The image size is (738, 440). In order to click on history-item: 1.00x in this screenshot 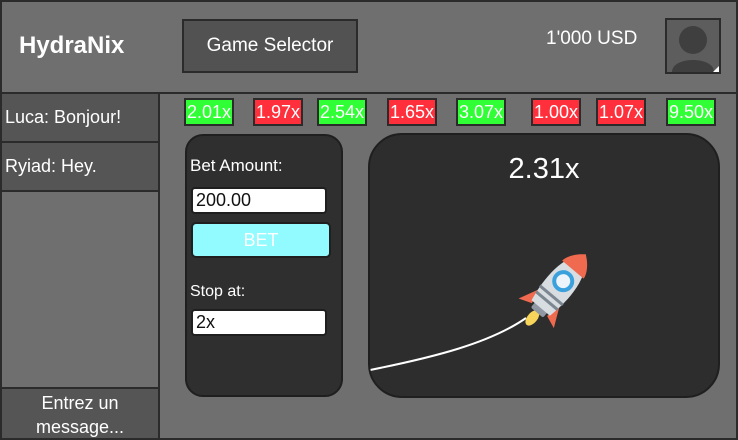, I will do `click(556, 112)`.